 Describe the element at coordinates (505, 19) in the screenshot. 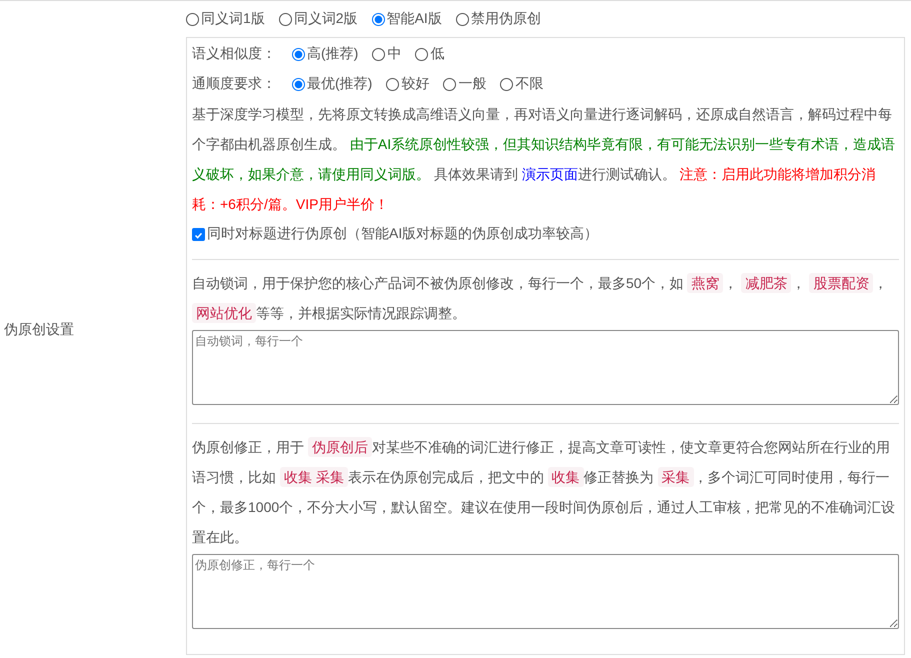

I see `radio-label: 禁用伪原创` at that location.